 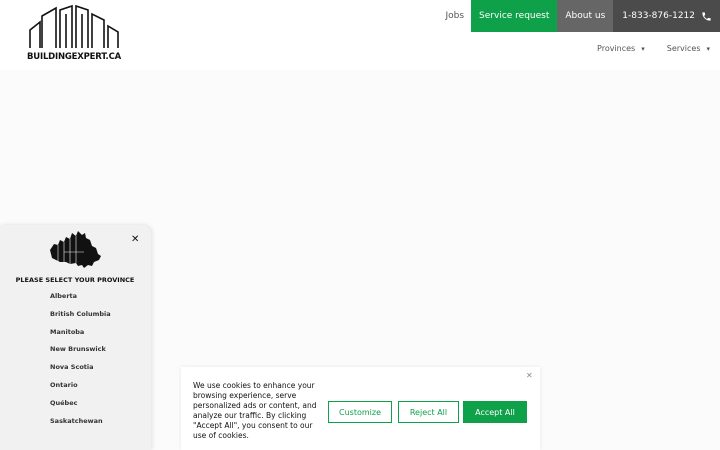 What do you see at coordinates (80, 301) in the screenshot?
I see `province-item-alberta: Alberta` at bounding box center [80, 301].